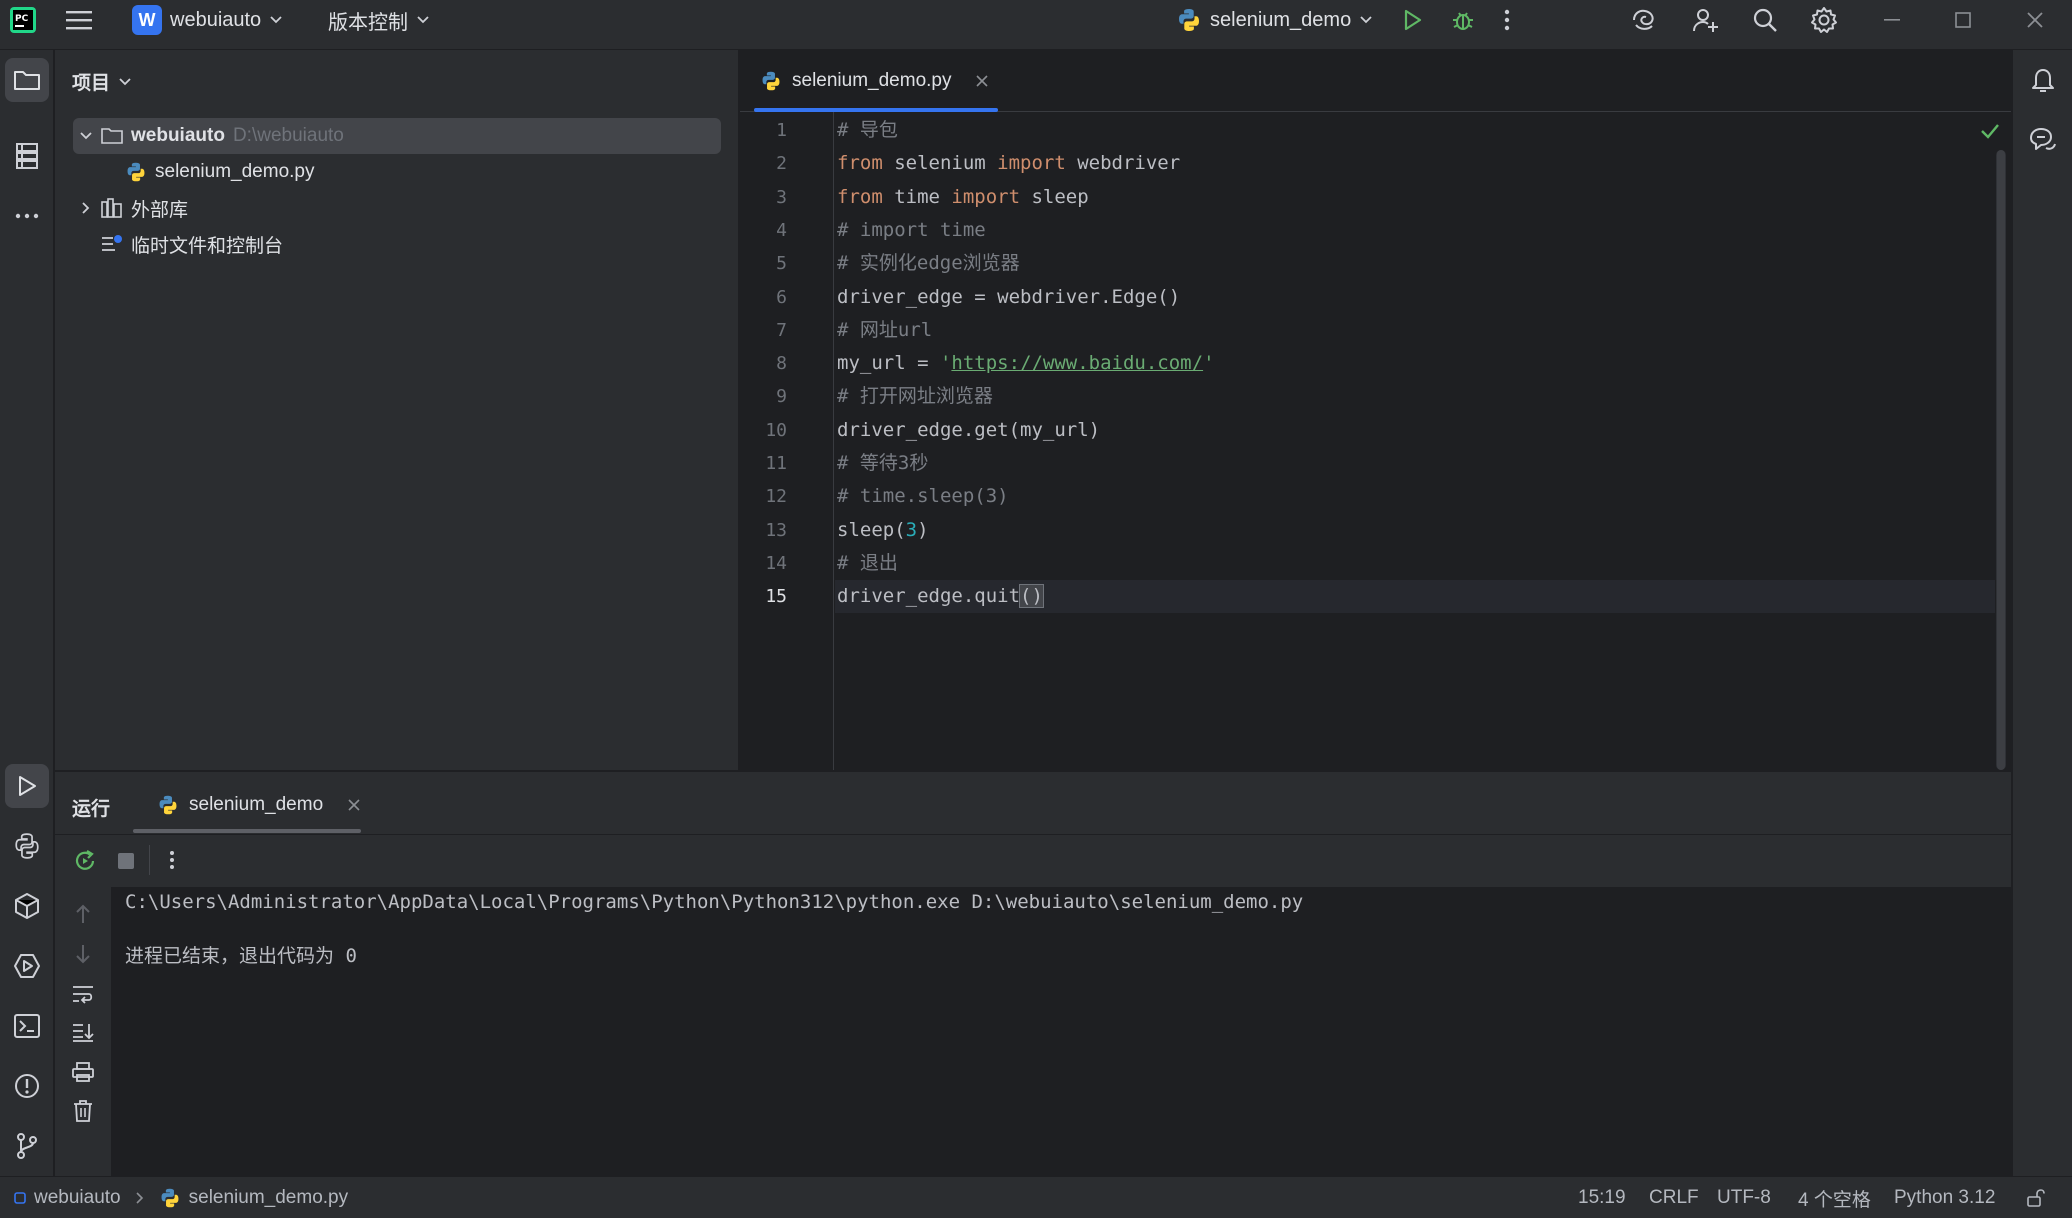  Describe the element at coordinates (77, 1197) in the screenshot. I see `status-project: webuiauto` at that location.